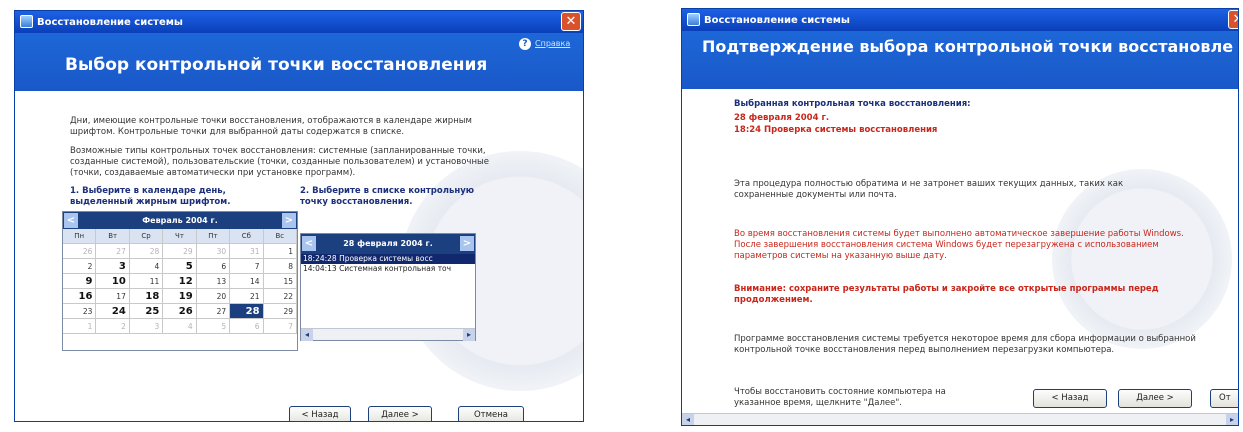 The width and height of the screenshot is (1243, 432). What do you see at coordinates (289, 220) in the screenshot?
I see `next-month-arrow-icon: >` at bounding box center [289, 220].